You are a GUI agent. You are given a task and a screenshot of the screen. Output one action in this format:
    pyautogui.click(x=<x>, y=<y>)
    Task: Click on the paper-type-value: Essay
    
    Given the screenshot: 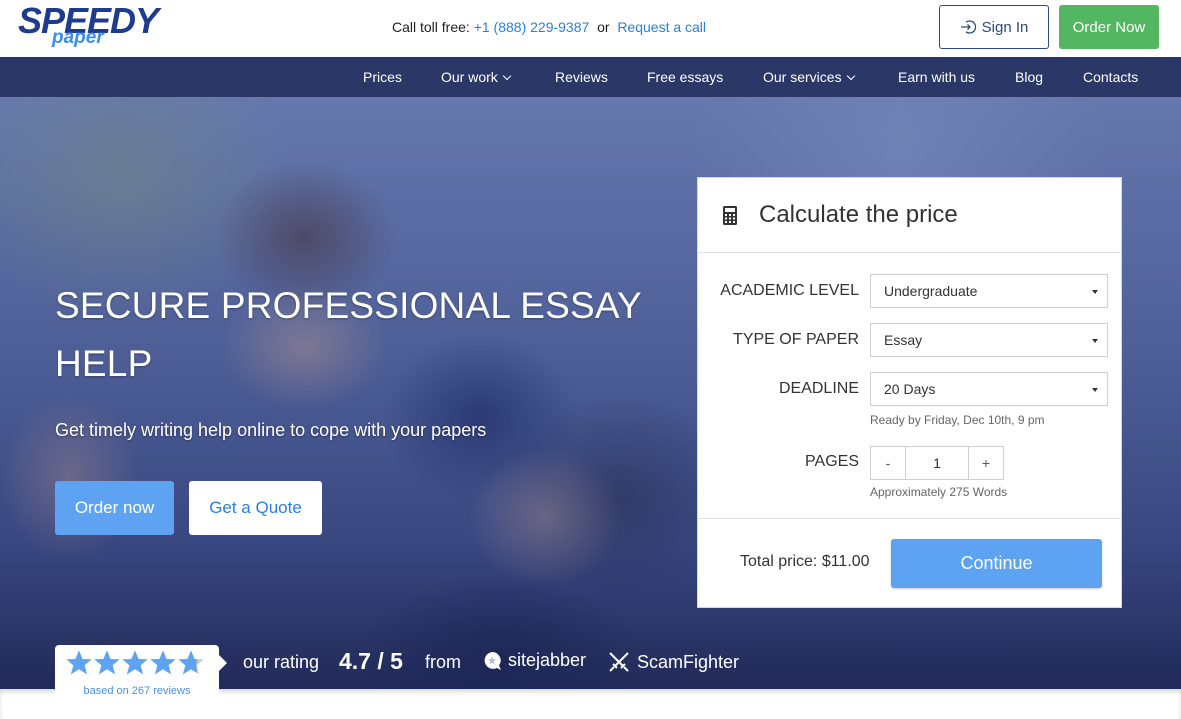 What is the action you would take?
    pyautogui.click(x=903, y=340)
    